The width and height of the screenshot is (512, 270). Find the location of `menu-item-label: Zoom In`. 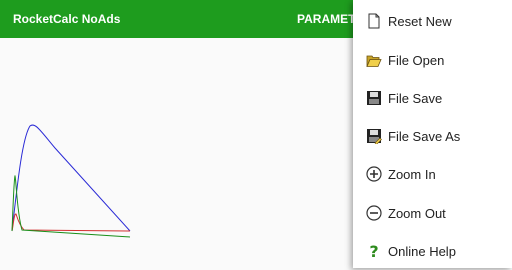

menu-item-label: Zoom In is located at coordinates (412, 174).